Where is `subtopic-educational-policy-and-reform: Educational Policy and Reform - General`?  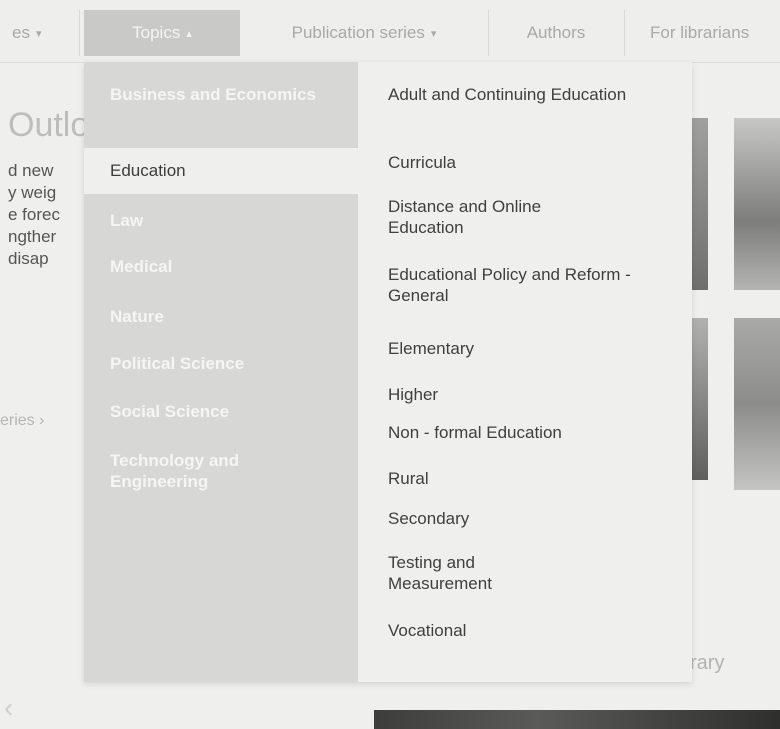 subtopic-educational-policy-and-reform: Educational Policy and Reform - General is located at coordinates (519, 285).